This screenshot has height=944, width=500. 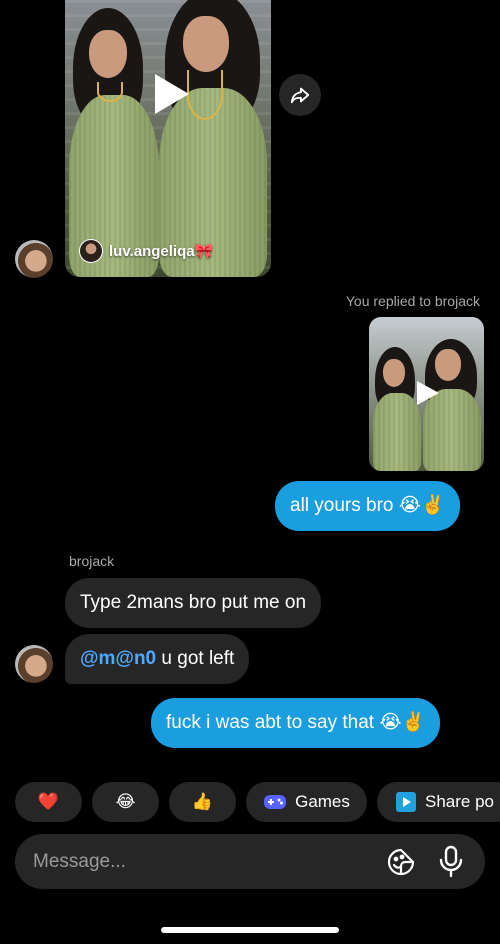 I want to click on reel-username: luv.angeliqa🎀, so click(x=146, y=251).